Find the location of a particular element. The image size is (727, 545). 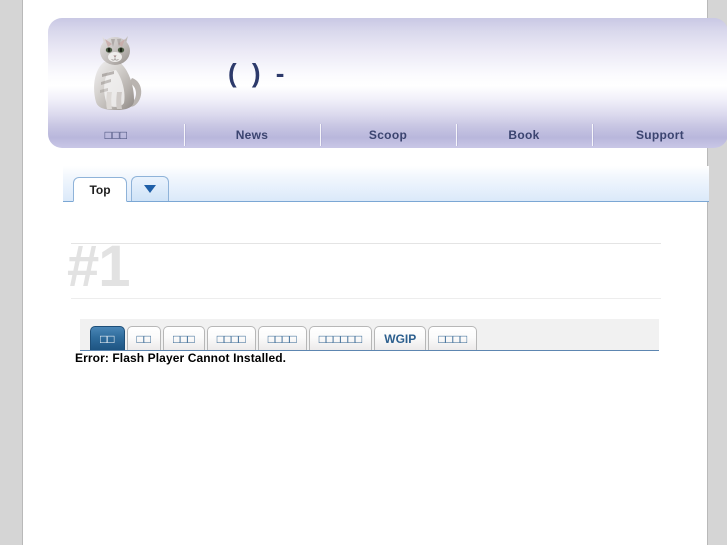

nav-item-support: Support is located at coordinates (659, 135).